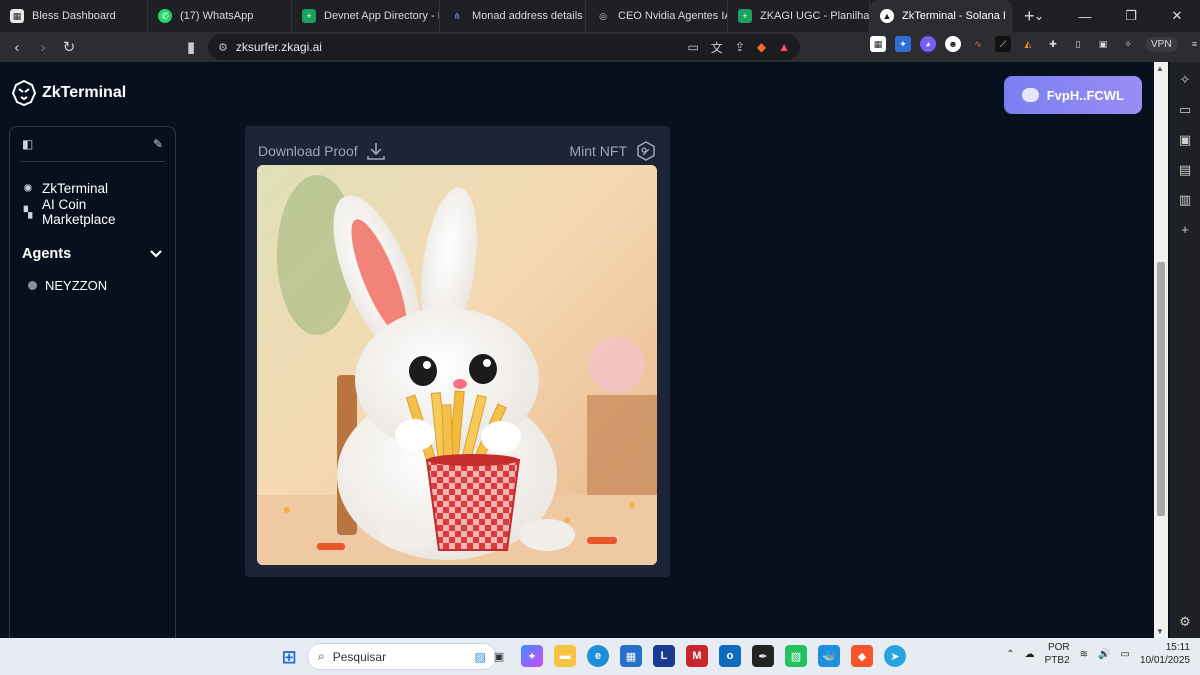 This screenshot has width=1200, height=675. Describe the element at coordinates (289, 657) in the screenshot. I see `start-icon: ⊞` at that location.